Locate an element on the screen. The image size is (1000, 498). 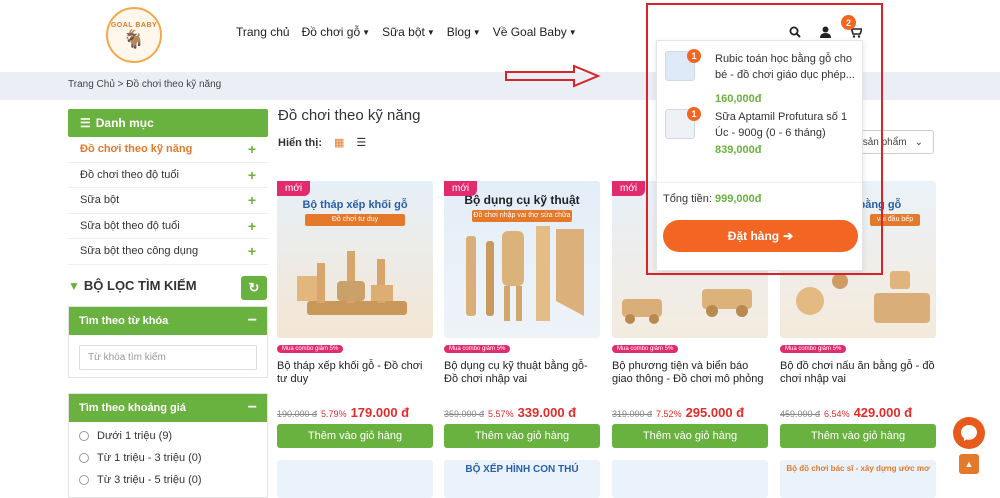
chevron-up-icon: ▲ is located at coordinates (969, 464).